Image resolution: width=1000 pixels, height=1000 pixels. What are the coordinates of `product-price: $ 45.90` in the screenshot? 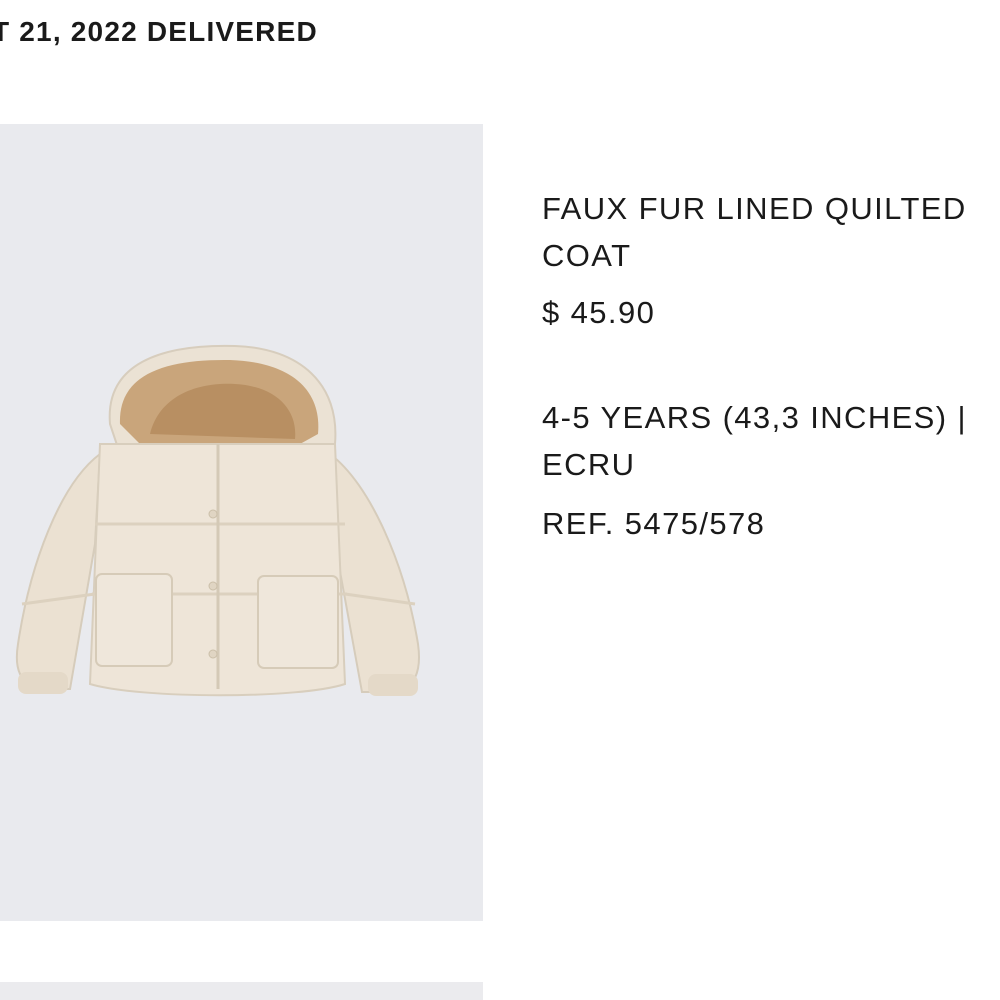 It's located at (599, 312).